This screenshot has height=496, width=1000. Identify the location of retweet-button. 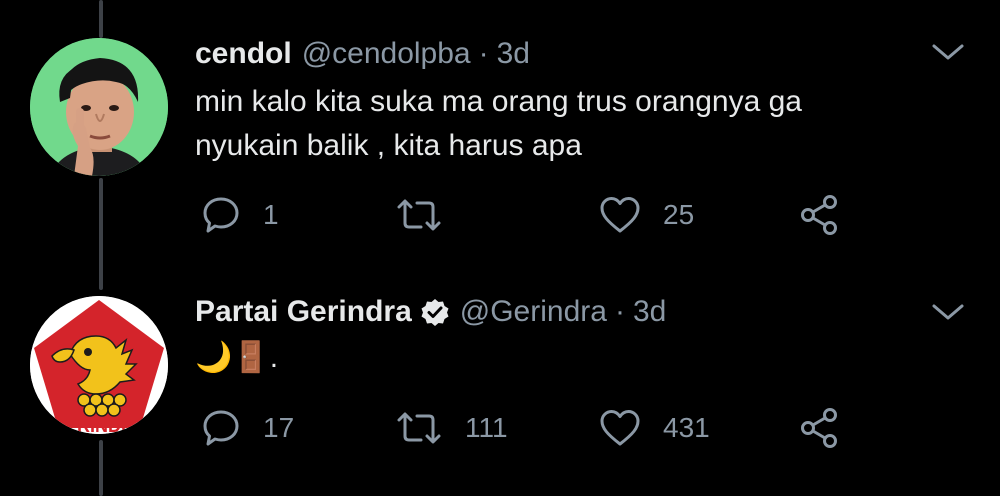
(430, 215).